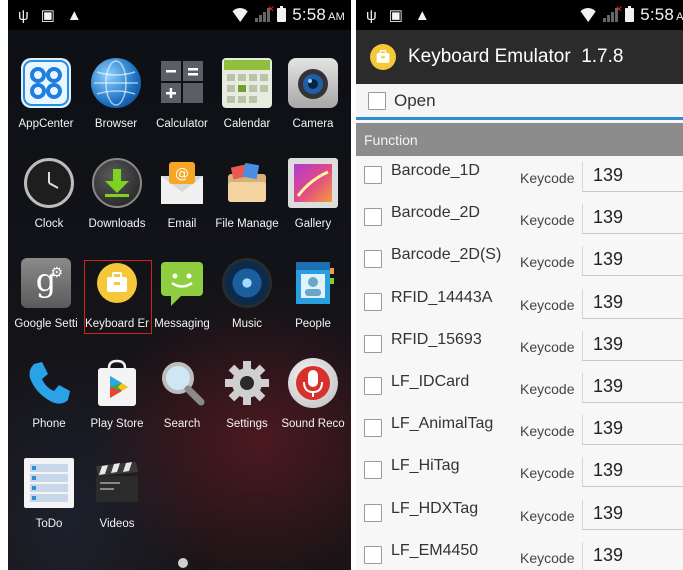 The width and height of the screenshot is (683, 570). I want to click on function-row: Barcode_1D Keycode 139, so click(519, 177).